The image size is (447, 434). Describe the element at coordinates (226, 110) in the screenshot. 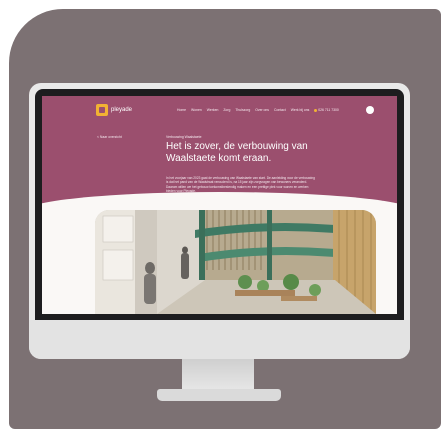

I see `nav-item-zorg: Zorg` at that location.